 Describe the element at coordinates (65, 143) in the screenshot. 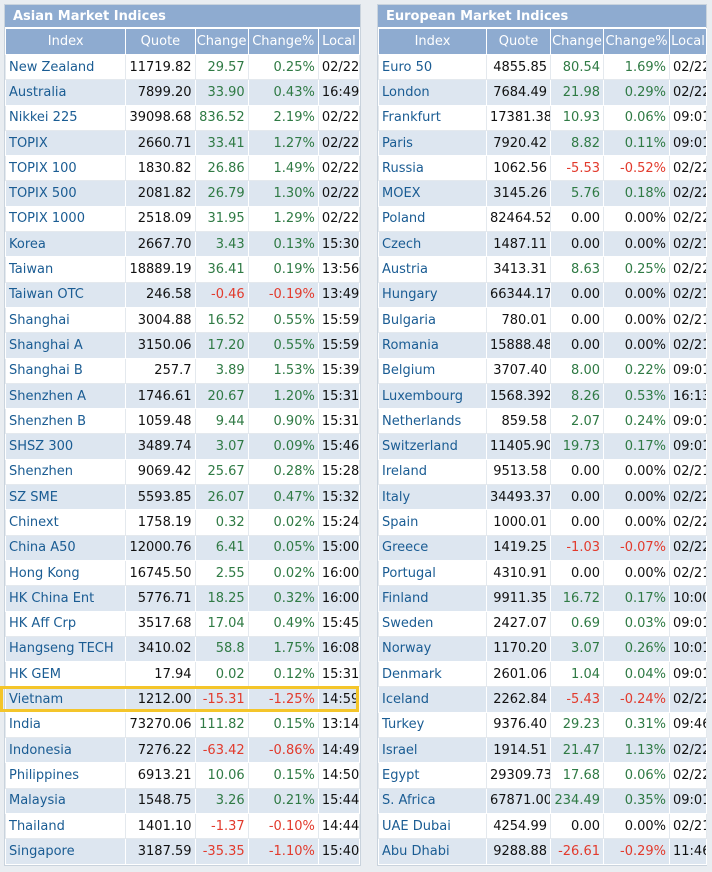

I see `index-name-link: TOPIX` at that location.